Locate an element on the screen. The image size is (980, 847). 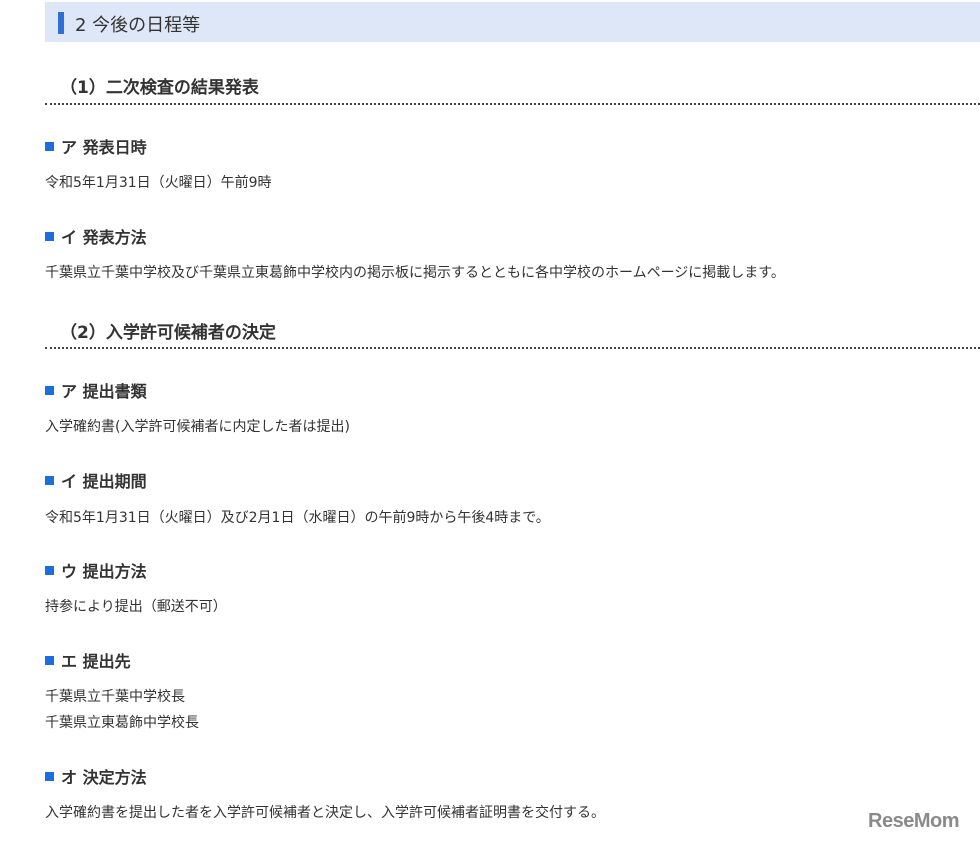
item-text: 令和5年1月31日（火曜日）及び2月1日（水曜日）の午前9時から午後4時まで。 is located at coordinates (297, 518).